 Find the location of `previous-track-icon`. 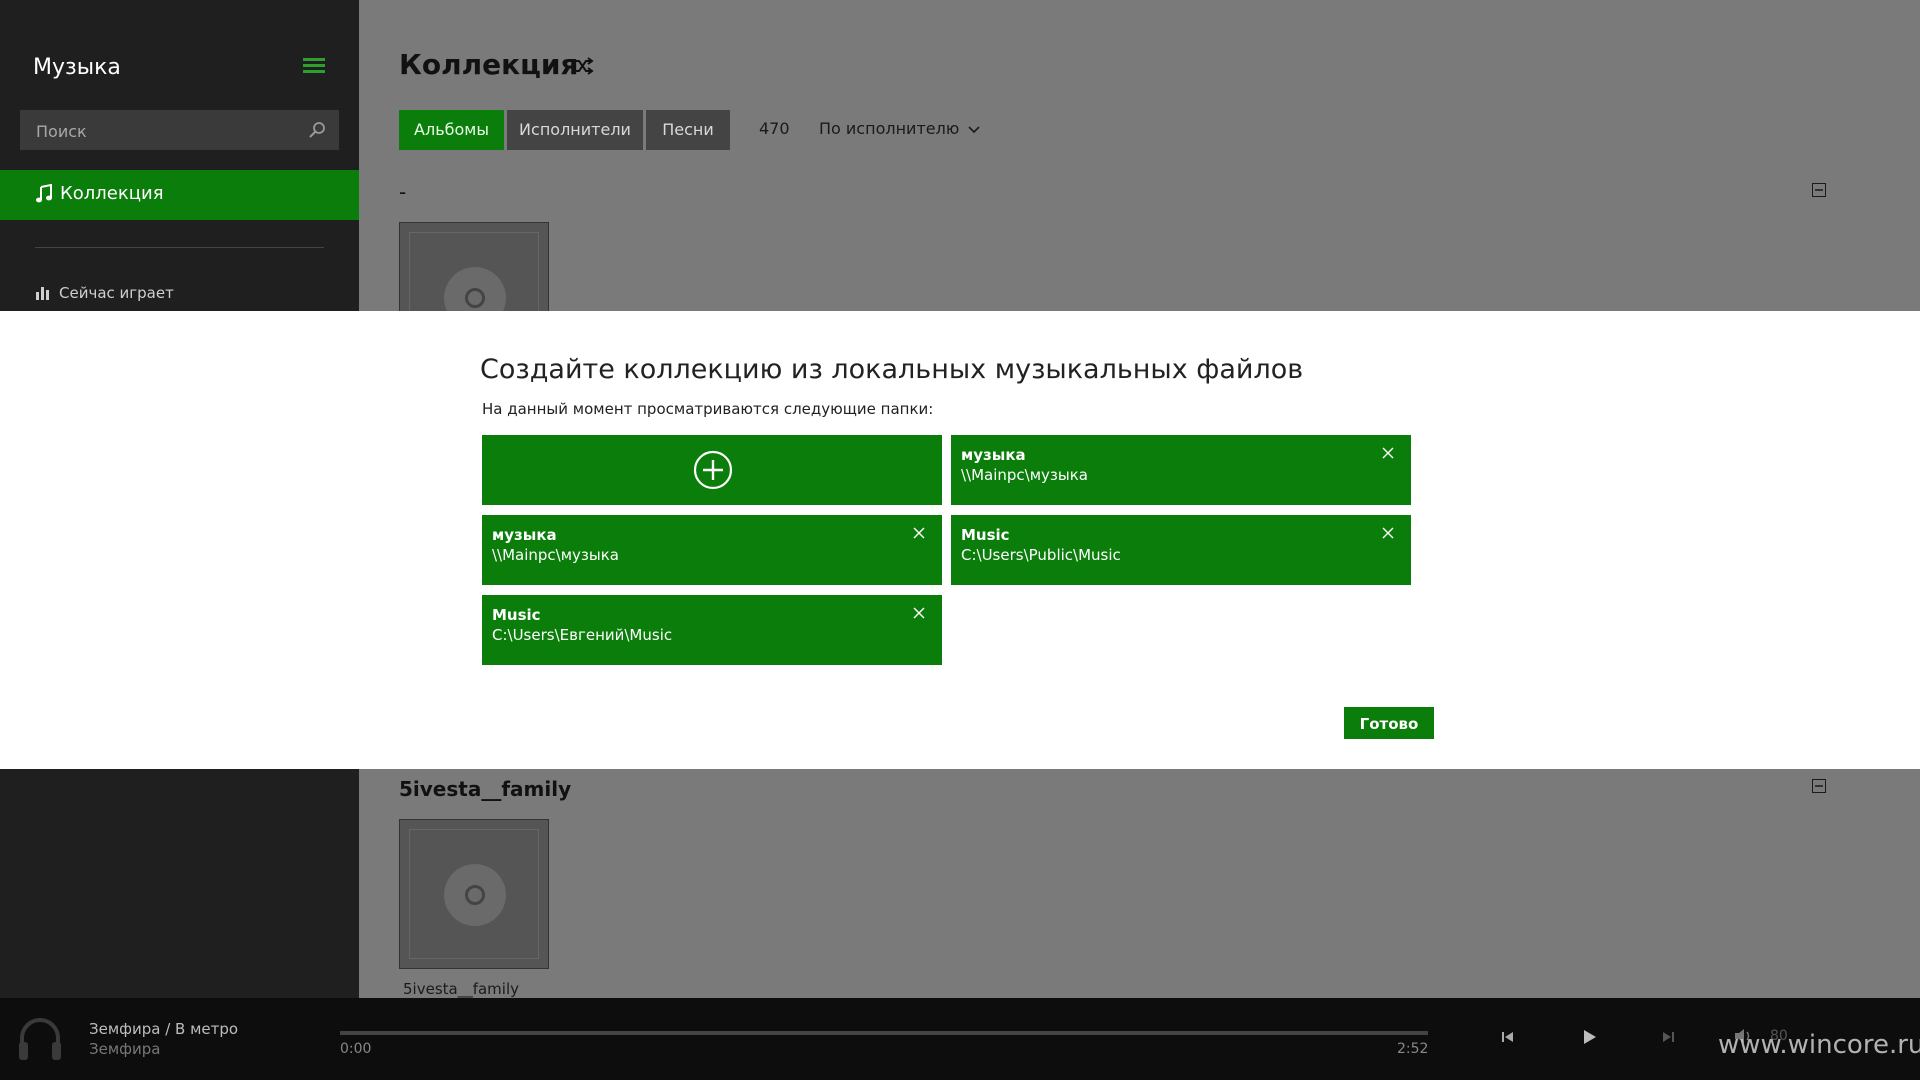

previous-track-icon is located at coordinates (1508, 1037).